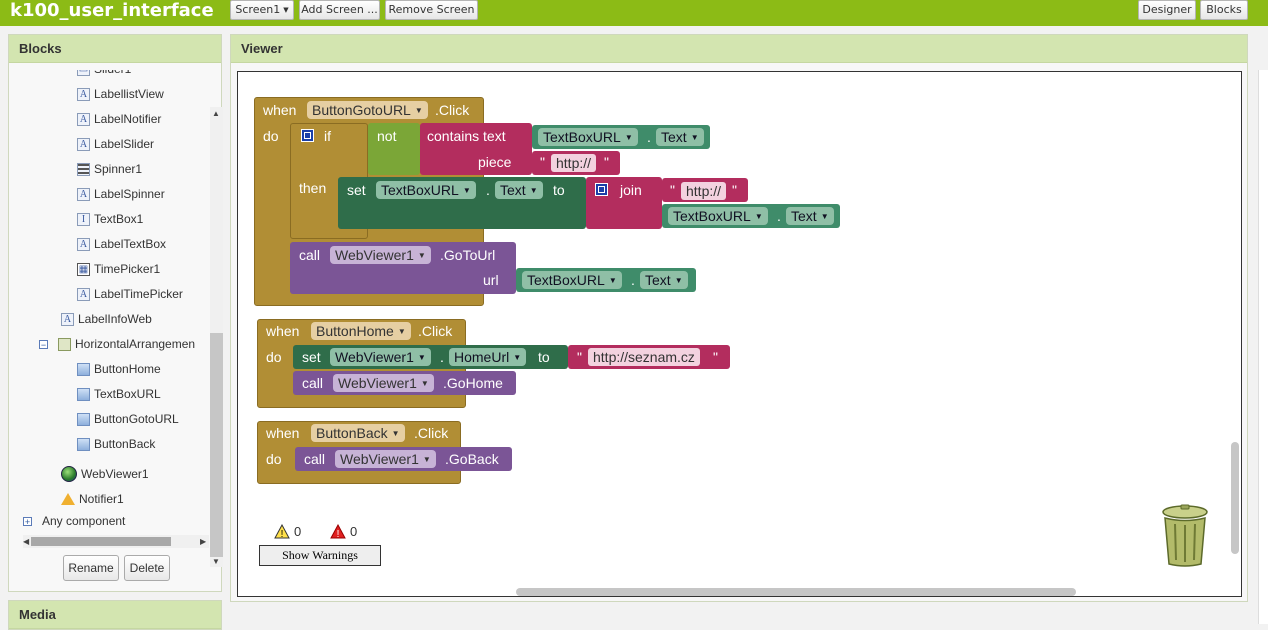  What do you see at coordinates (466, 136) in the screenshot?
I see `contains-text-label: contains text` at bounding box center [466, 136].